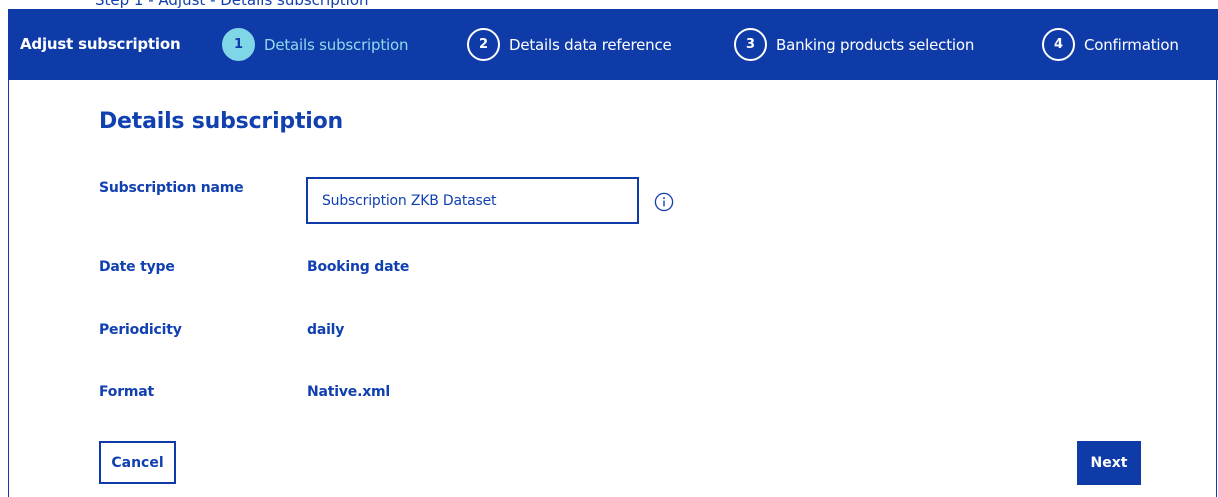  I want to click on step-label: Details data reference, so click(590, 44).